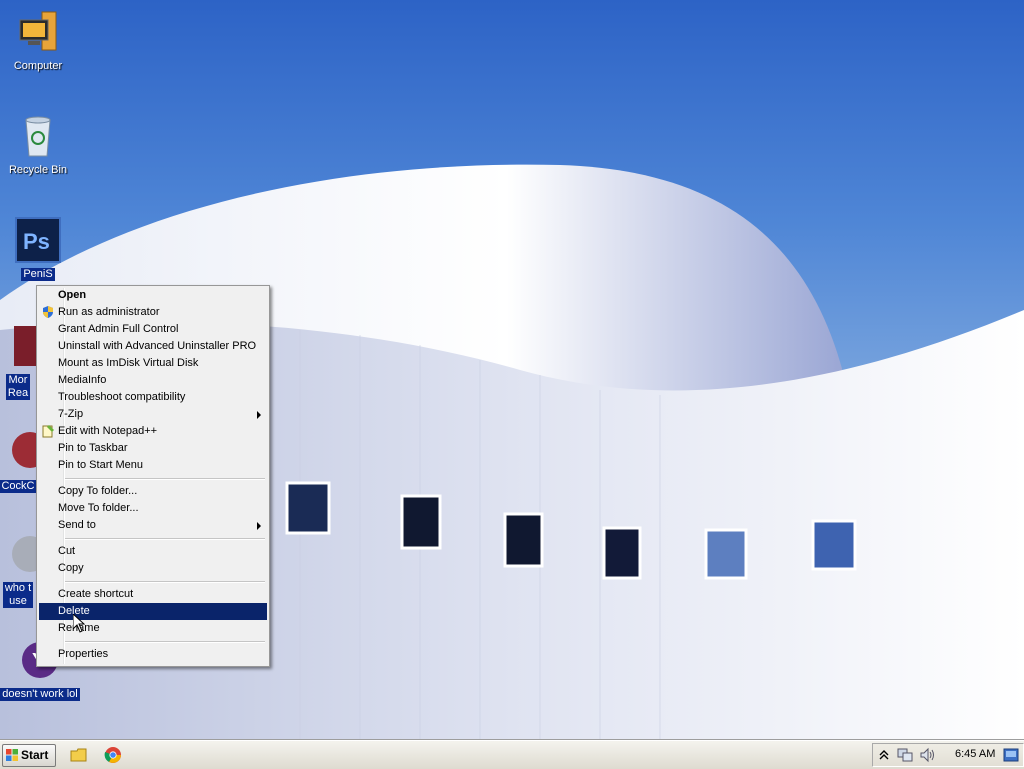 The height and width of the screenshot is (769, 1024). I want to click on system-tray: 6:45 AM, so click(948, 755).